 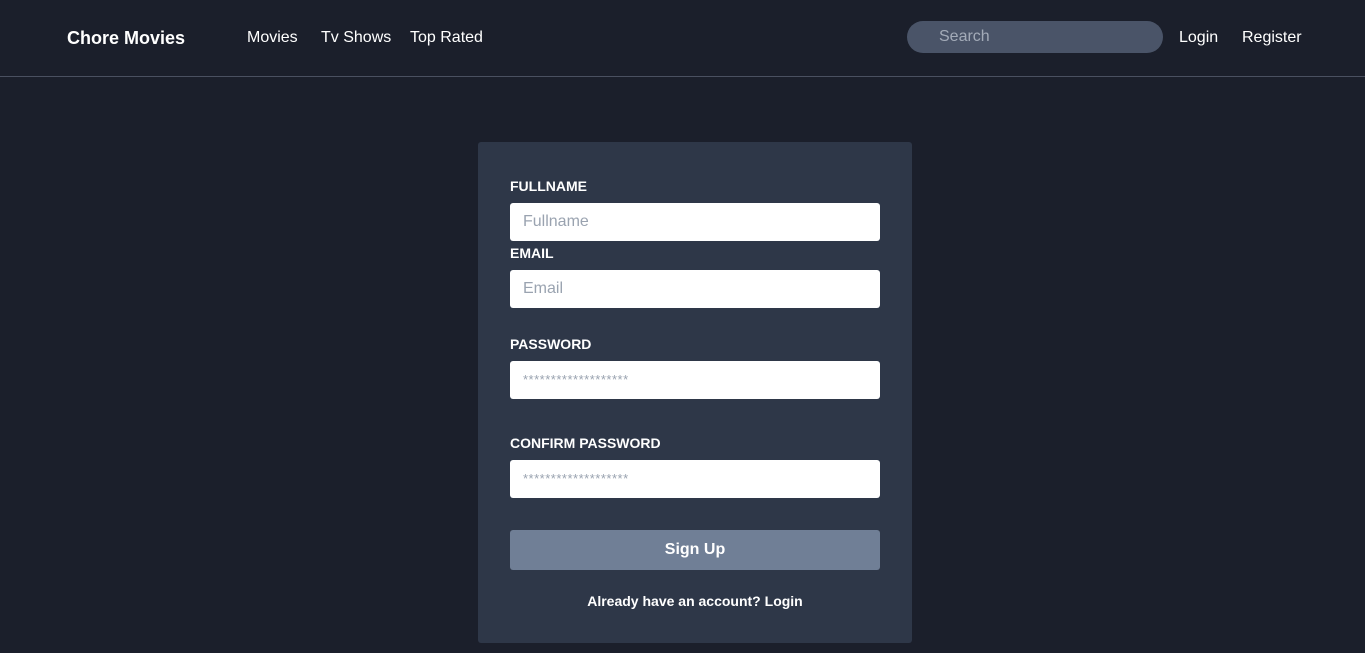 I want to click on login-link: Login, so click(x=784, y=601).